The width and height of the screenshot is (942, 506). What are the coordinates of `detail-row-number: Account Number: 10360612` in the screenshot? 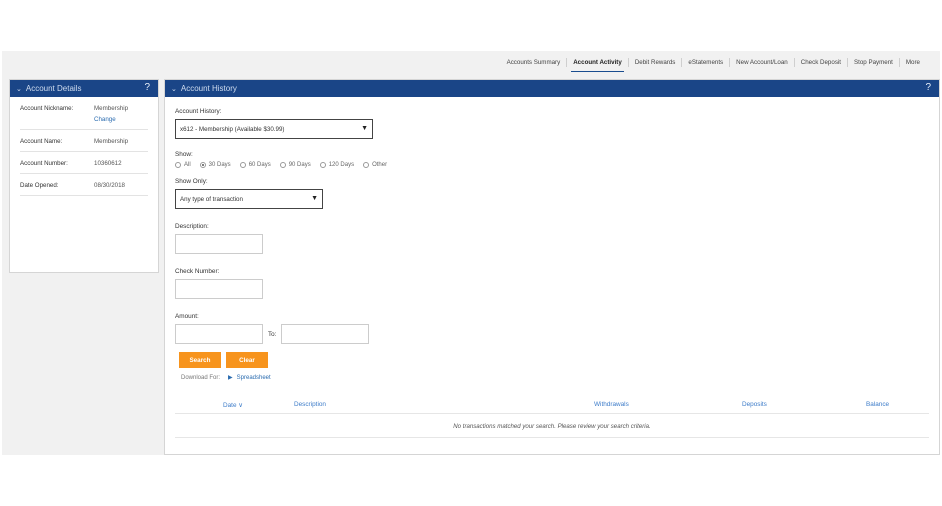 It's located at (84, 163).